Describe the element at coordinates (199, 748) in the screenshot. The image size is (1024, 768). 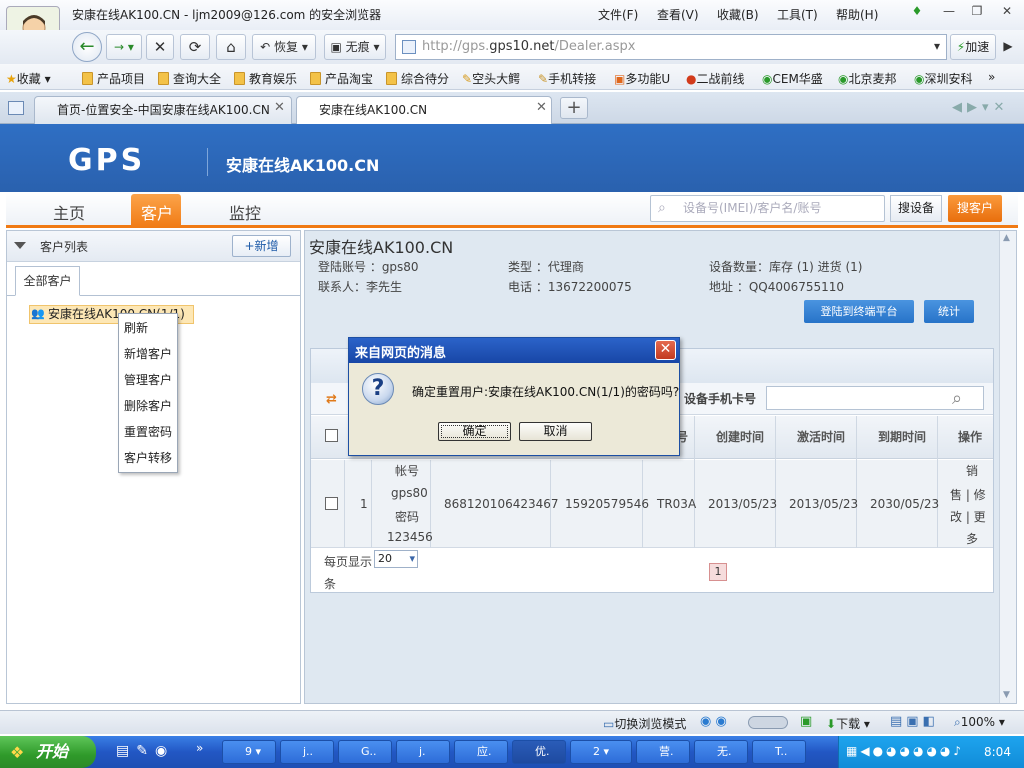
I see `quick-launch-more: »` at that location.